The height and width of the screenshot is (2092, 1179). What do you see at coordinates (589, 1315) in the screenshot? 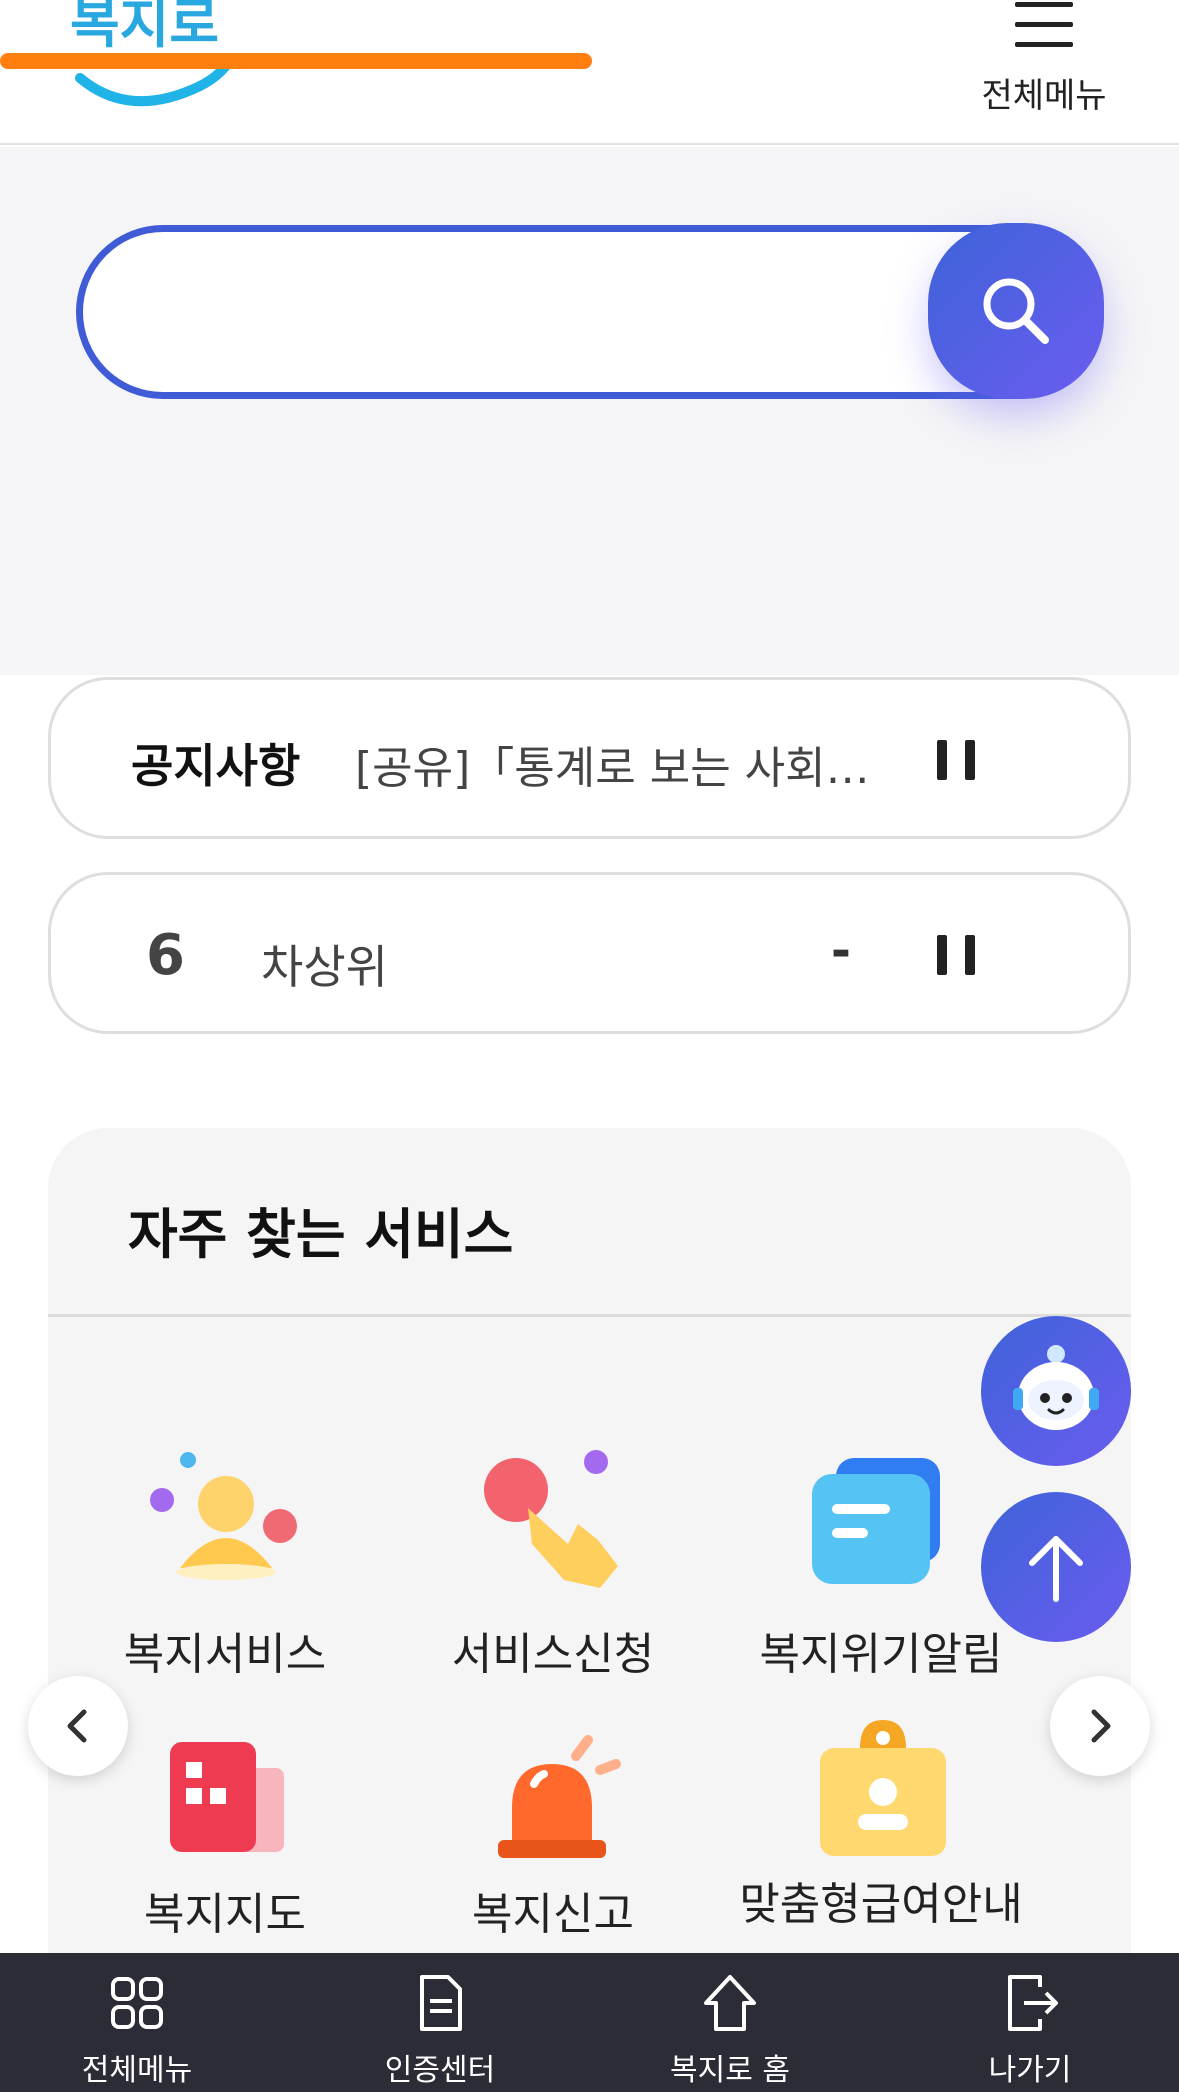
I see `divider` at bounding box center [589, 1315].